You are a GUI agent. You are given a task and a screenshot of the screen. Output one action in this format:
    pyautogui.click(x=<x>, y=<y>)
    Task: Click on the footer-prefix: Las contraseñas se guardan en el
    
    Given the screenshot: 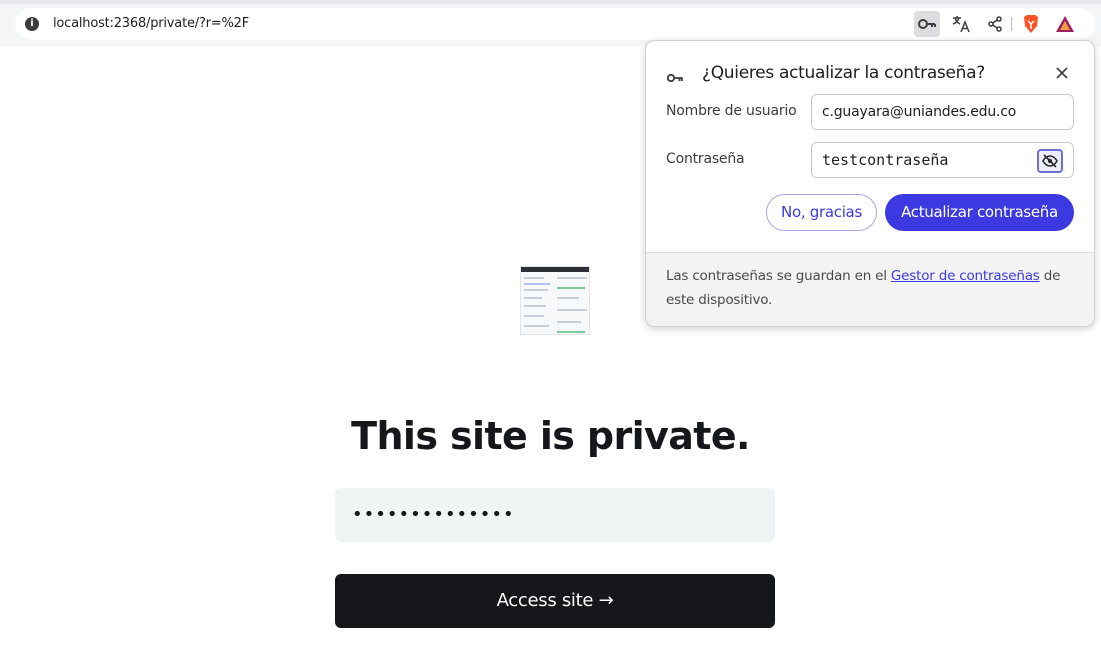 What is the action you would take?
    pyautogui.click(x=778, y=276)
    